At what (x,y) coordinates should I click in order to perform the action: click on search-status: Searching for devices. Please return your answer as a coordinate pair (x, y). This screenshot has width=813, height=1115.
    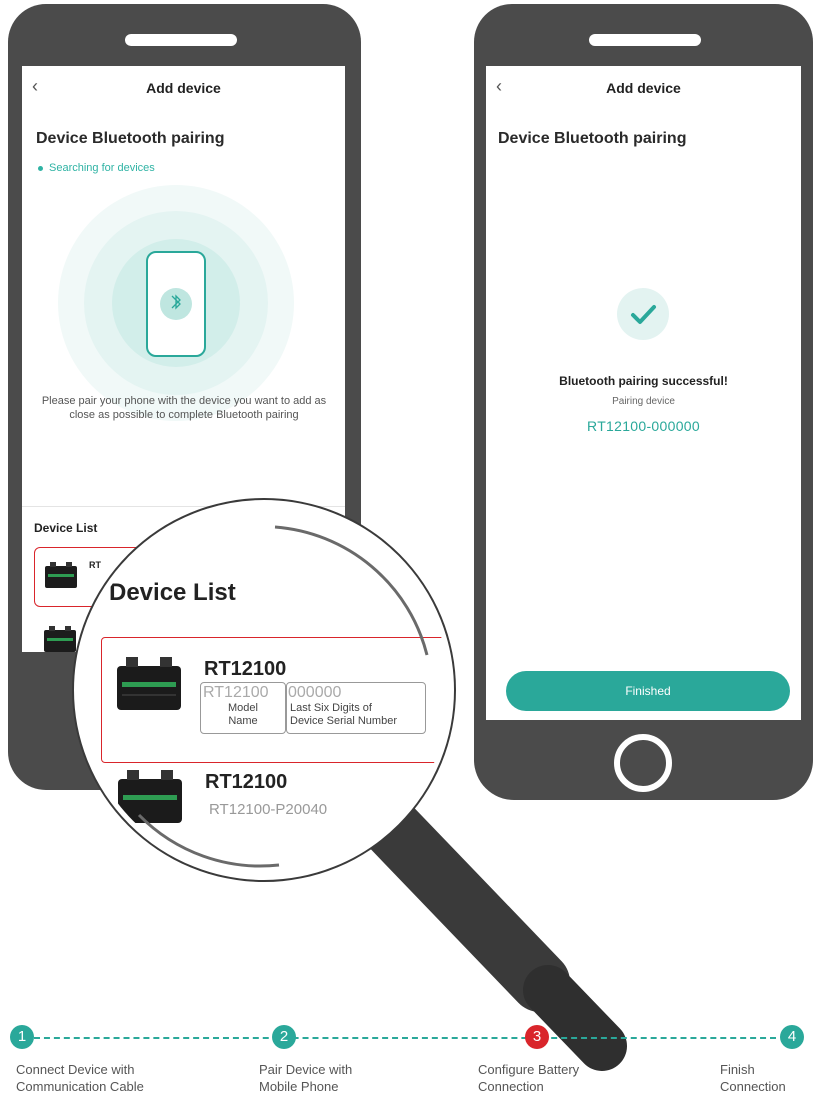
    Looking at the image, I should click on (96, 168).